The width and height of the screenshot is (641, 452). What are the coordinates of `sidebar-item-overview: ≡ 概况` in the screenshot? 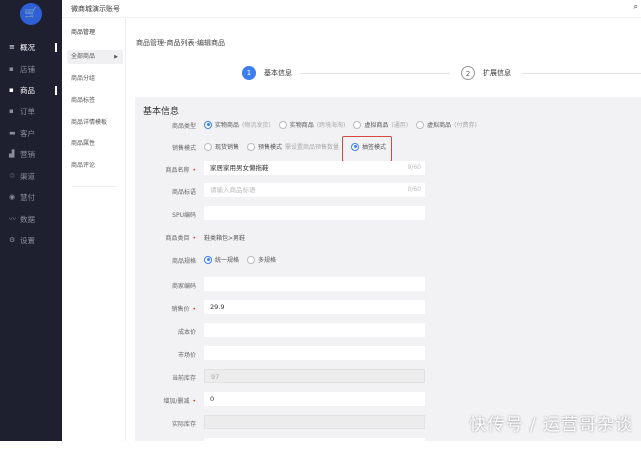 It's located at (33, 47).